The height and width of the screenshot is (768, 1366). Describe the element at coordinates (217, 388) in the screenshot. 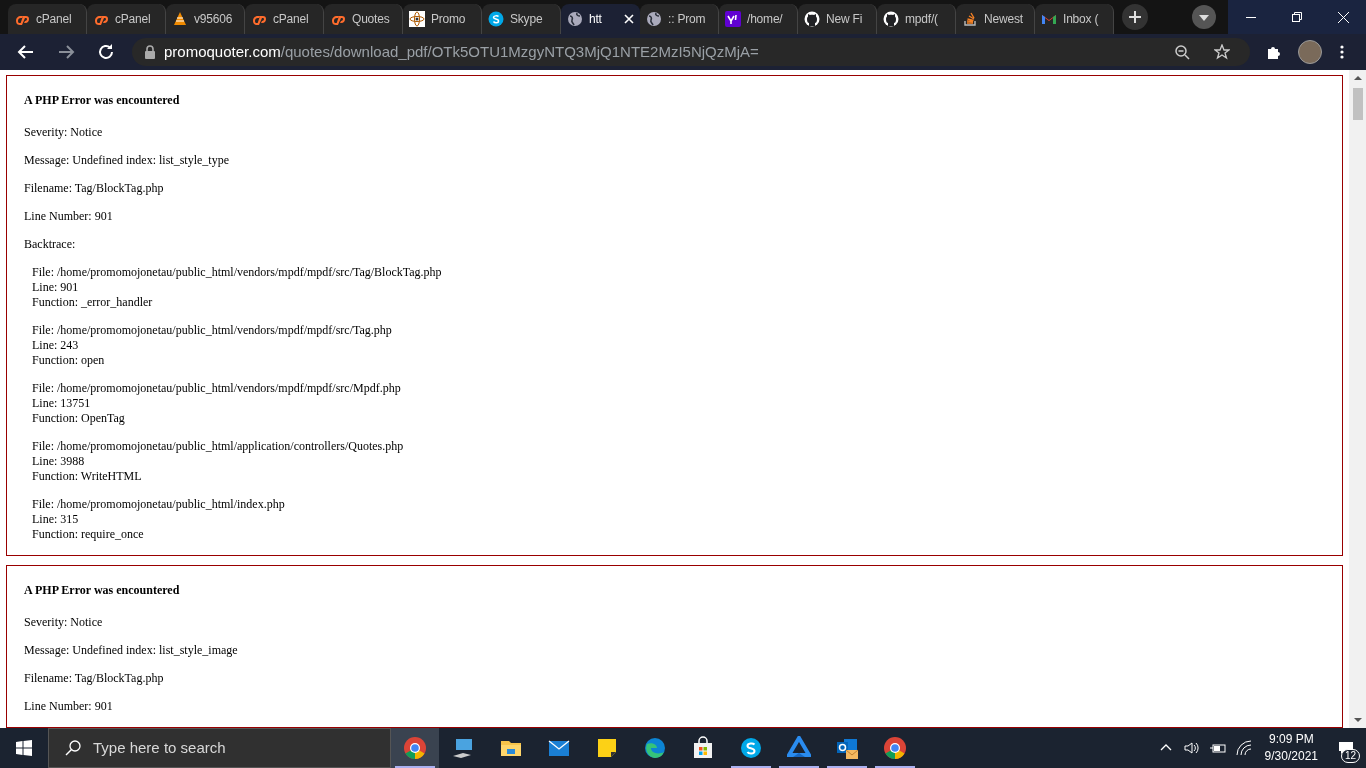

I see `backtrace-file: File: /home/promomojonetau/public_html/vendors/mpdf/mpdf/src/Mpdf.php` at that location.